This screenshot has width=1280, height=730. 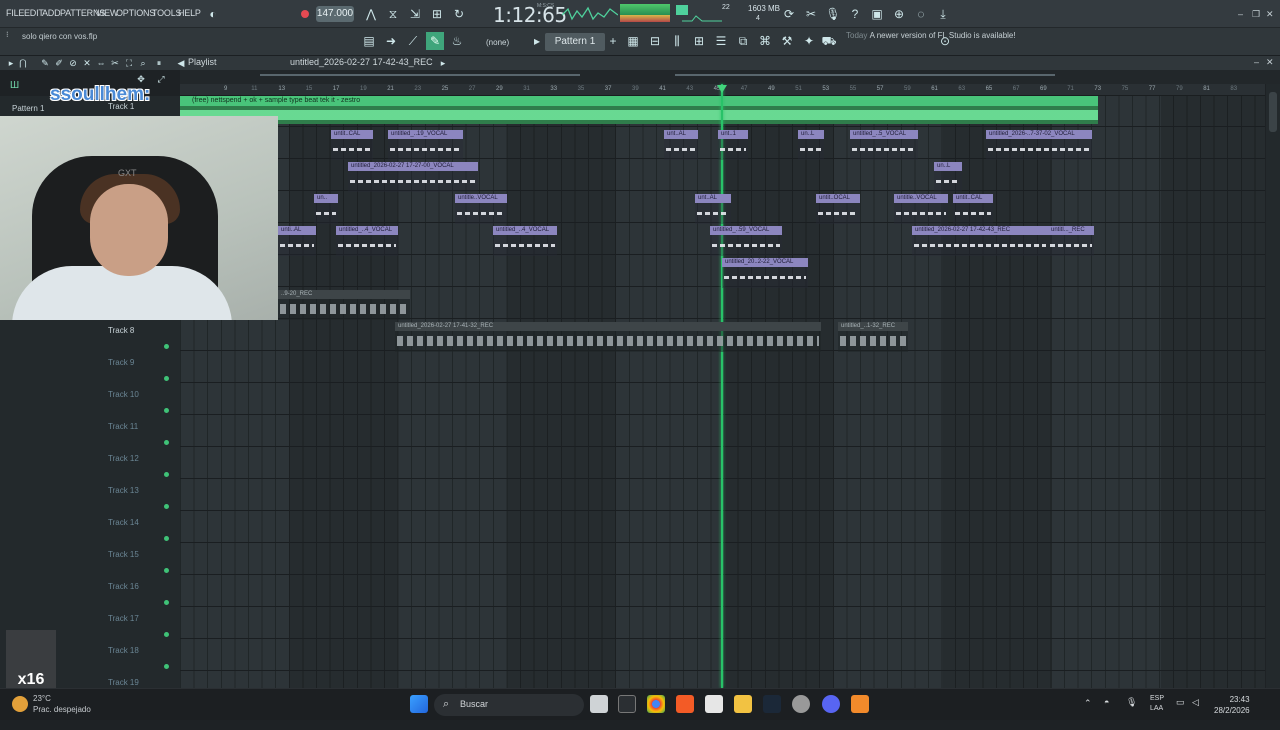 I want to click on magnet-icon: ⋂, so click(x=23, y=63).